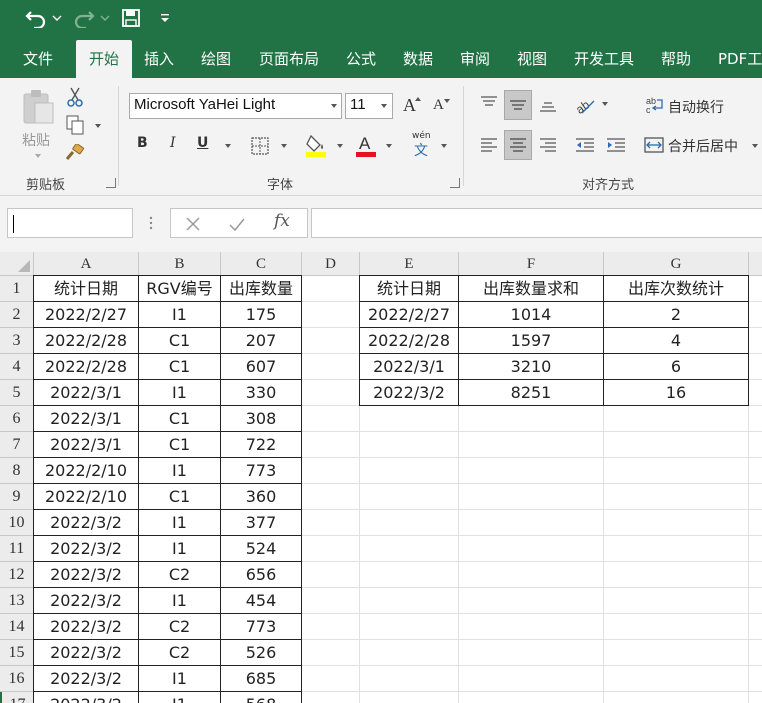  Describe the element at coordinates (444, 146) in the screenshot. I see `phonetic-dropdown-icon` at that location.